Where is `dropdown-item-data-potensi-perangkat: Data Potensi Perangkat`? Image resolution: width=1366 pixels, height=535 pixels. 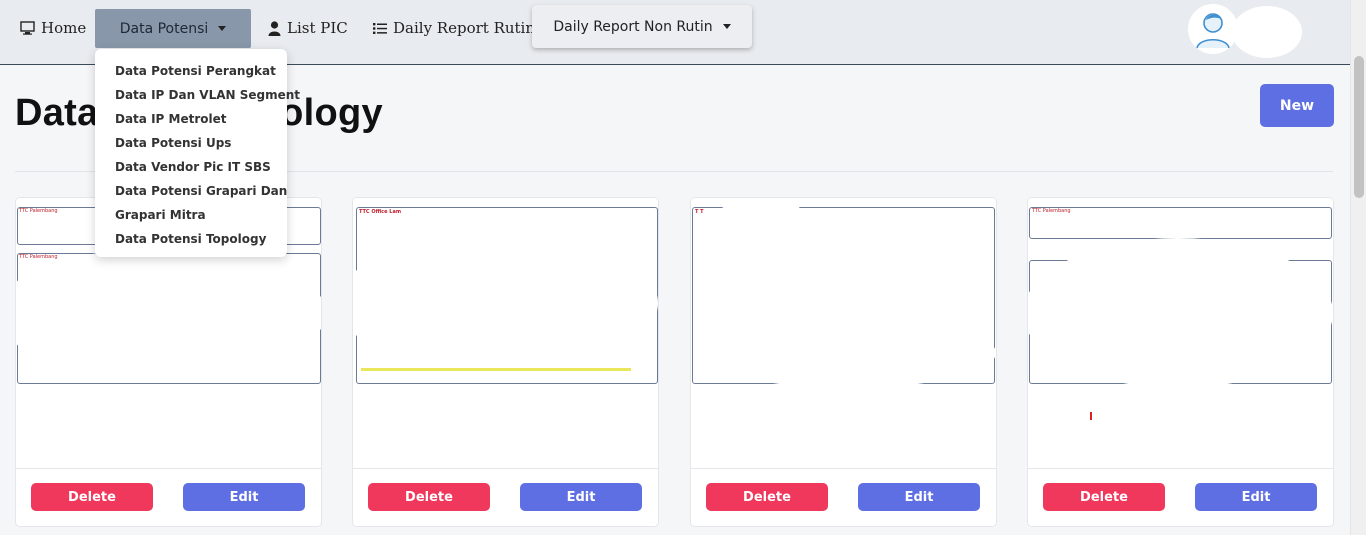 dropdown-item-data-potensi-perangkat: Data Potensi Perangkat is located at coordinates (191, 71).